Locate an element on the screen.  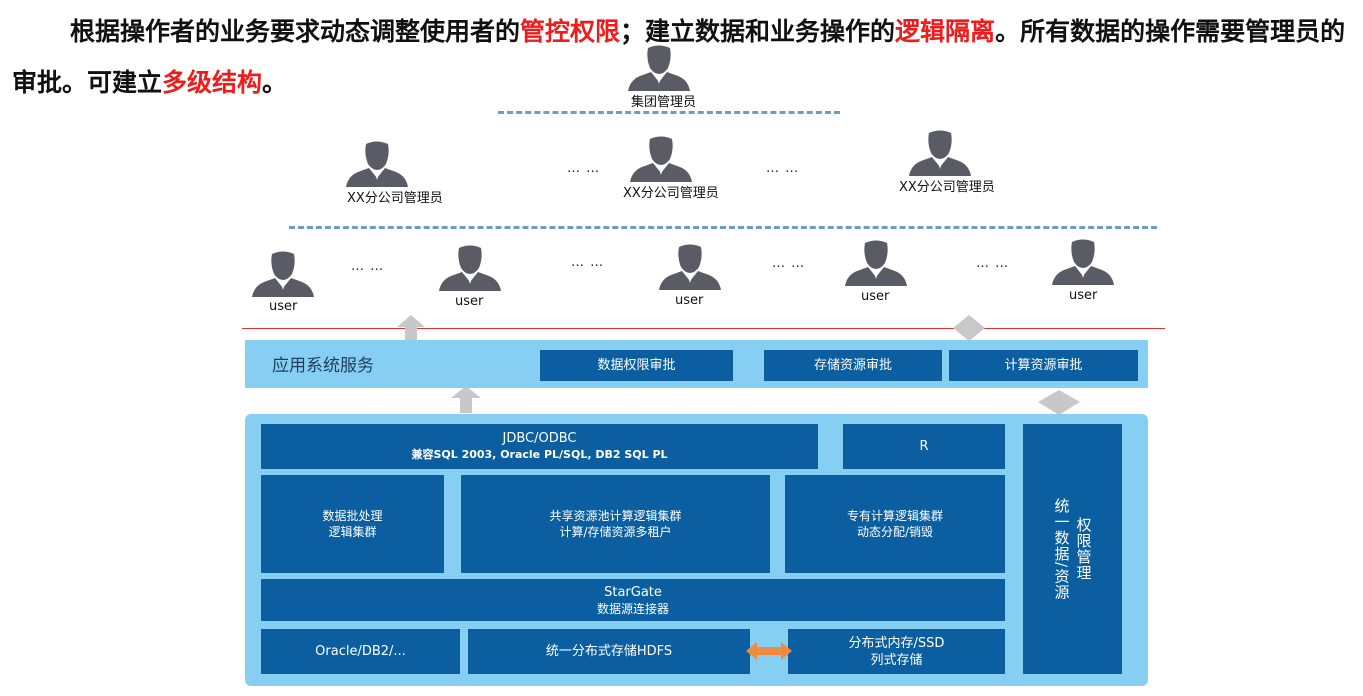
compute-resource-approval: 计算资源审批 is located at coordinates (1043, 365).